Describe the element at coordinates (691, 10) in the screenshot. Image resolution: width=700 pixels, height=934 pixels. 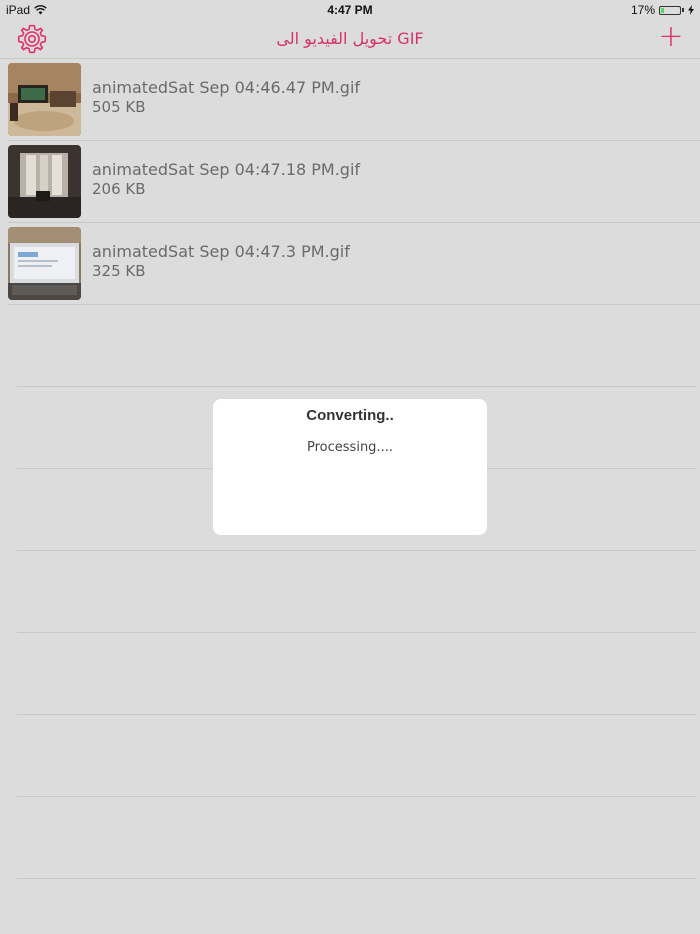
I see `charging-bolt-icon` at that location.